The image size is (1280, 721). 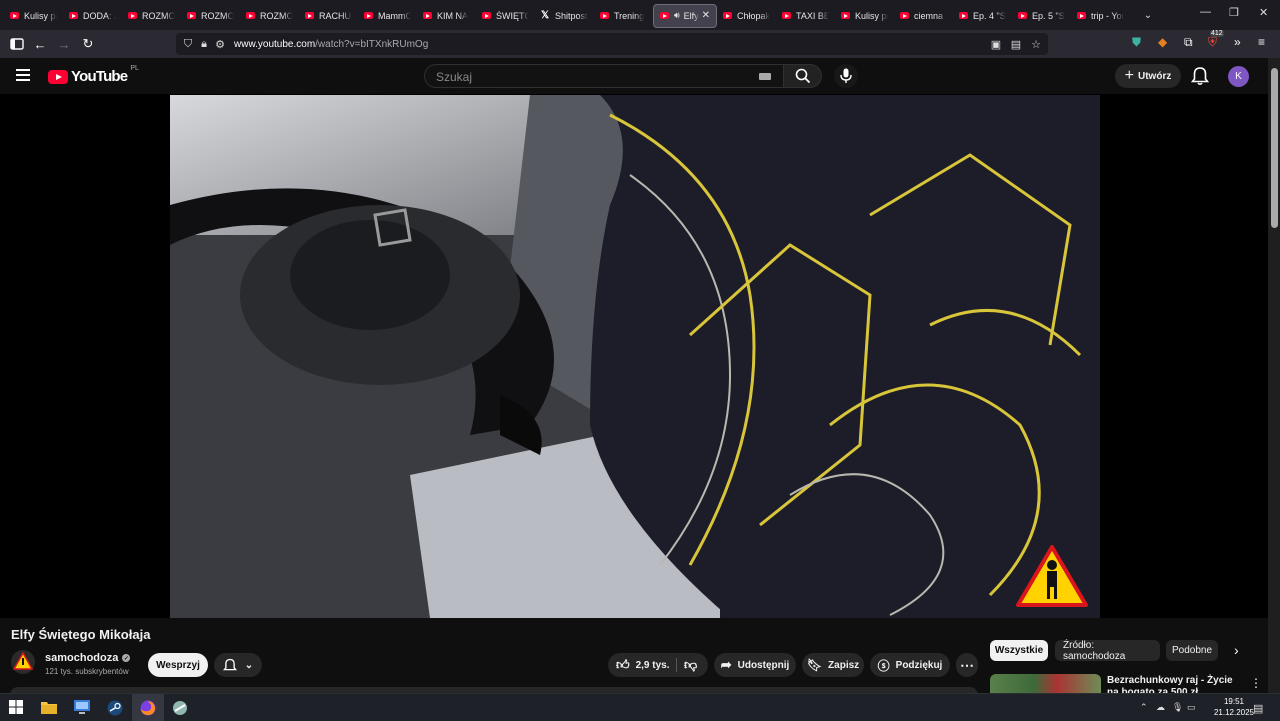 What do you see at coordinates (1233, 701) in the screenshot?
I see `clock-time: 19:51` at bounding box center [1233, 701].